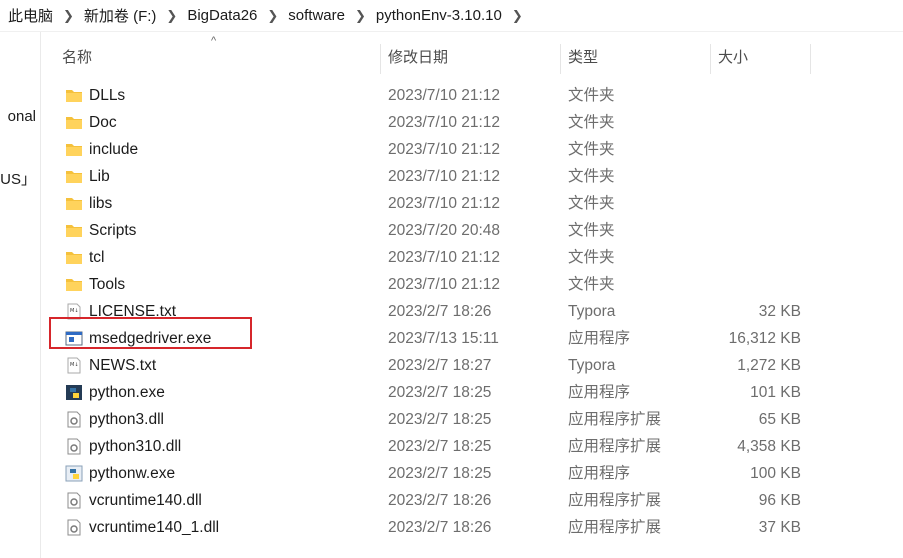  I want to click on column-header-date: 修改日期, so click(418, 58).